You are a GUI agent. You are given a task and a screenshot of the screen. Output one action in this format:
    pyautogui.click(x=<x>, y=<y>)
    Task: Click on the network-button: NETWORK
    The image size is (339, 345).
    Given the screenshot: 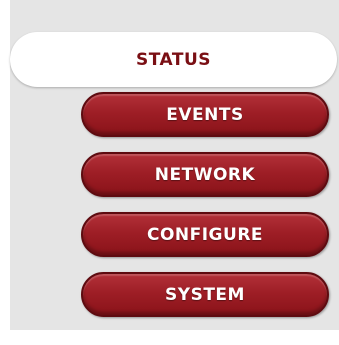 What is the action you would take?
    pyautogui.click(x=205, y=174)
    